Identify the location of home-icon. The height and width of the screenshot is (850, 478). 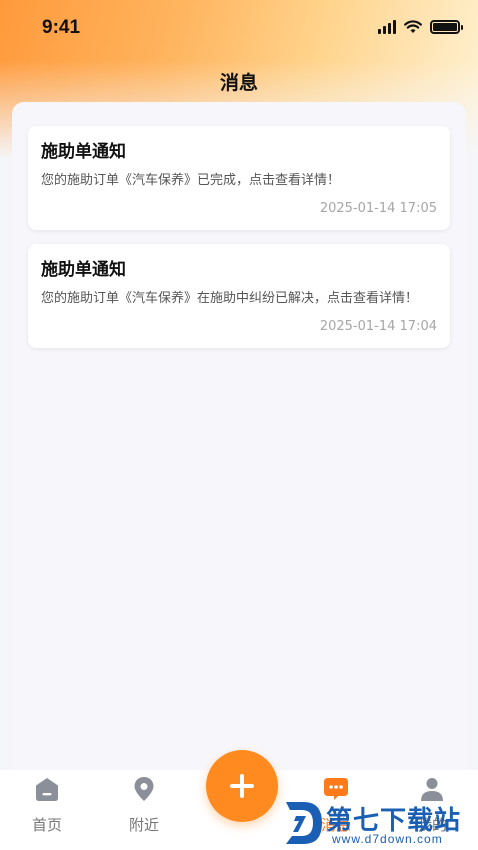
(47, 789).